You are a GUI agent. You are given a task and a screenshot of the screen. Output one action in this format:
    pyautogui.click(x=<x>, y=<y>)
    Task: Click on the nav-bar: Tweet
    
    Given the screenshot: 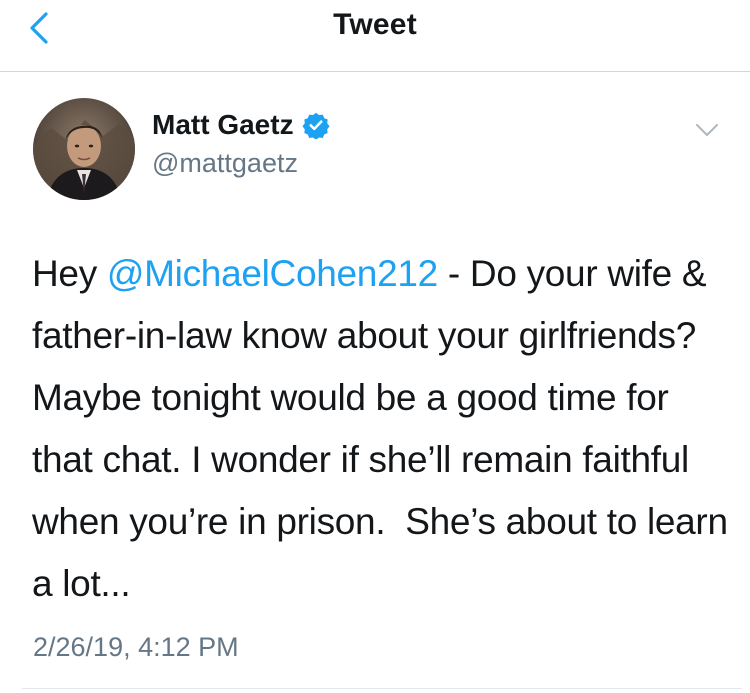 What is the action you would take?
    pyautogui.click(x=375, y=36)
    